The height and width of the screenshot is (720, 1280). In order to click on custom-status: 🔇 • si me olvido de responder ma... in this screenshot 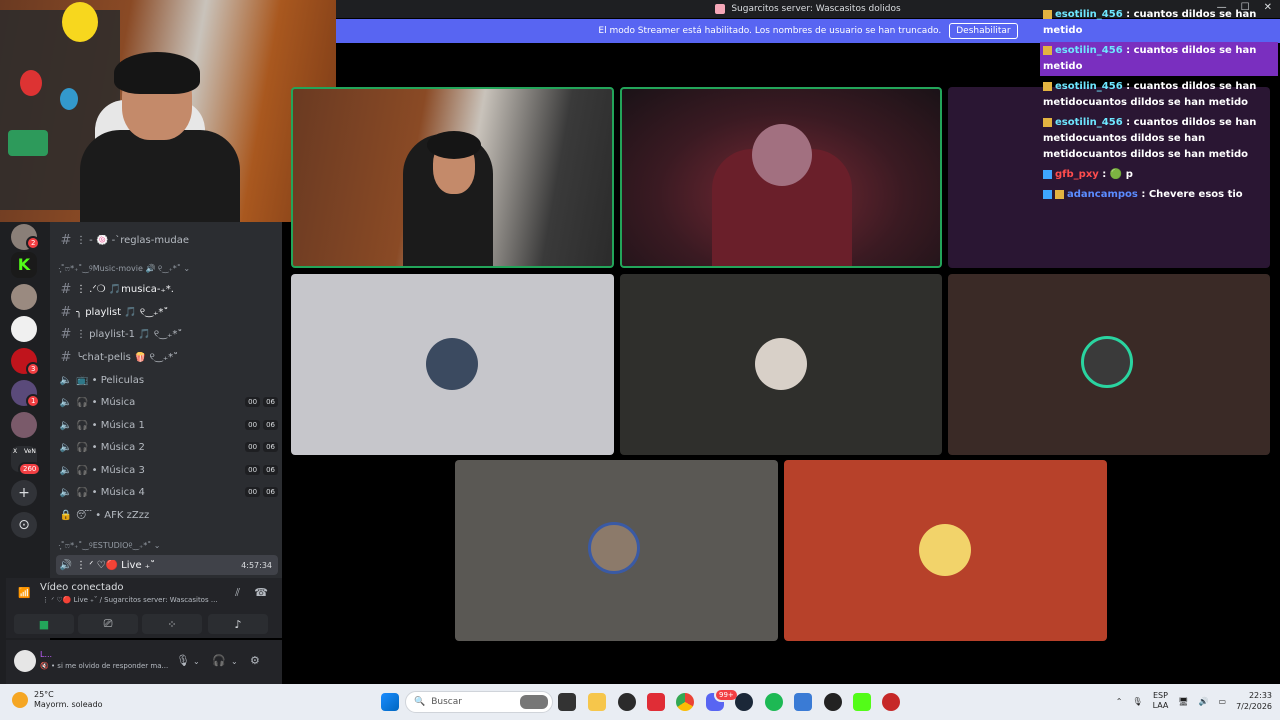, I will do `click(104, 666)`.